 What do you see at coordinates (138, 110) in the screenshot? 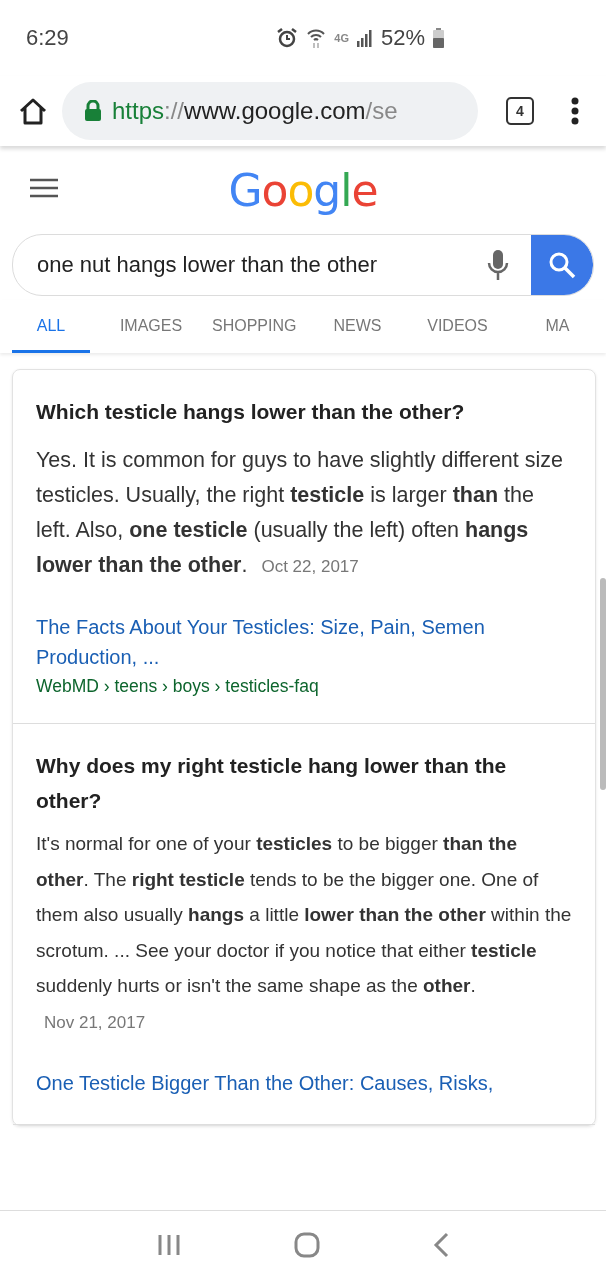
I see `url-scheme: https` at bounding box center [138, 110].